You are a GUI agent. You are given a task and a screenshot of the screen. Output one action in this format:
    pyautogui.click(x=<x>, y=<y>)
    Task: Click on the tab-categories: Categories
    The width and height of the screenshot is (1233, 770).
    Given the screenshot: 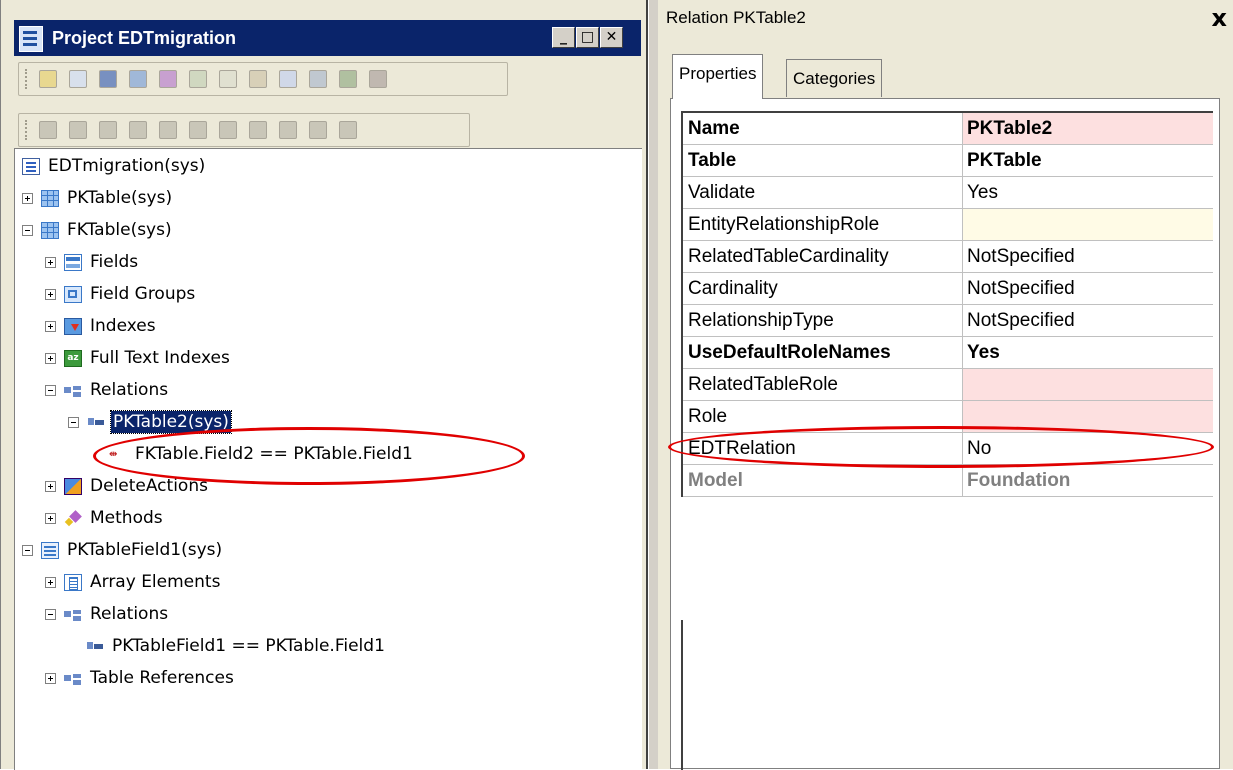 What is the action you would take?
    pyautogui.click(x=834, y=78)
    